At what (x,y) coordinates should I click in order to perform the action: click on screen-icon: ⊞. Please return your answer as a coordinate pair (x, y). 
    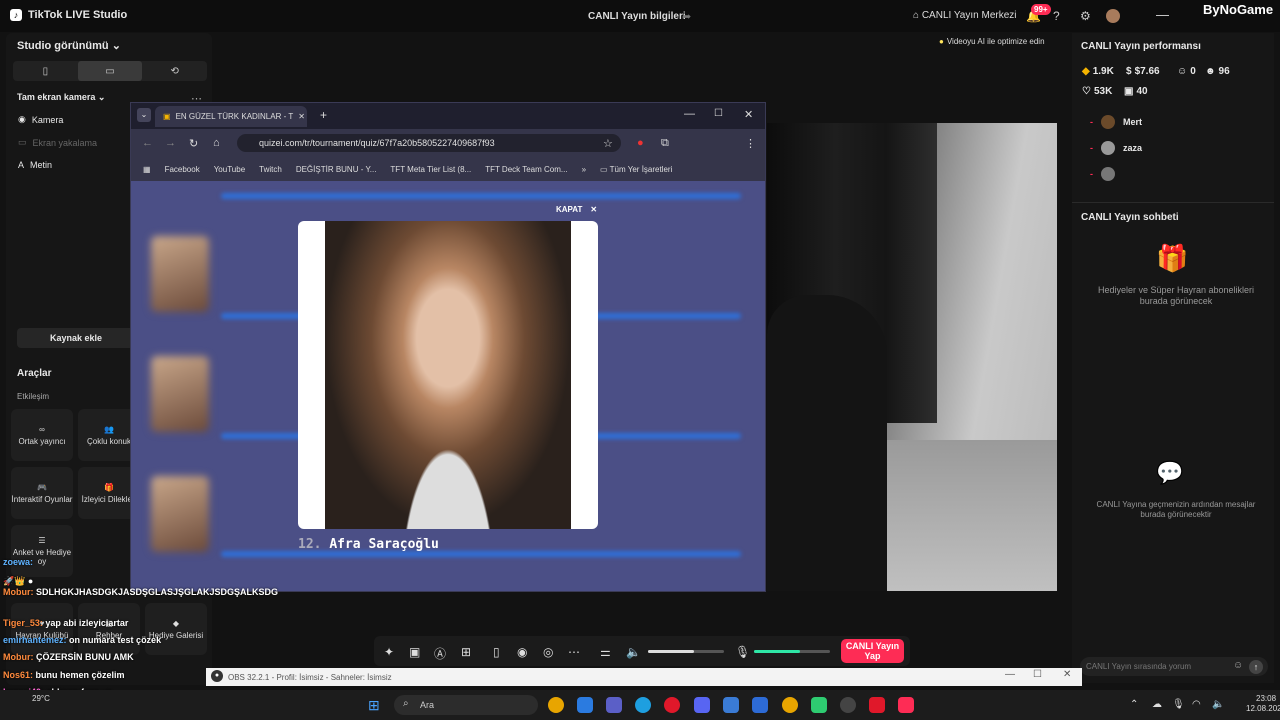
    Looking at the image, I should click on (466, 652).